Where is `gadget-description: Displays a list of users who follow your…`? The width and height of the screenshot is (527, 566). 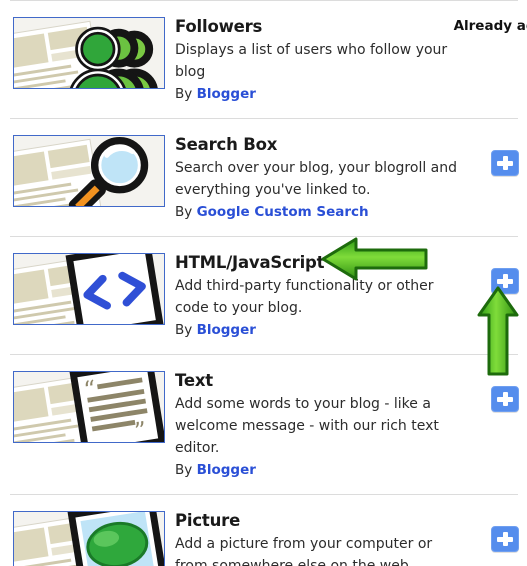 gadget-description: Displays a list of users who follow your… is located at coordinates (311, 61).